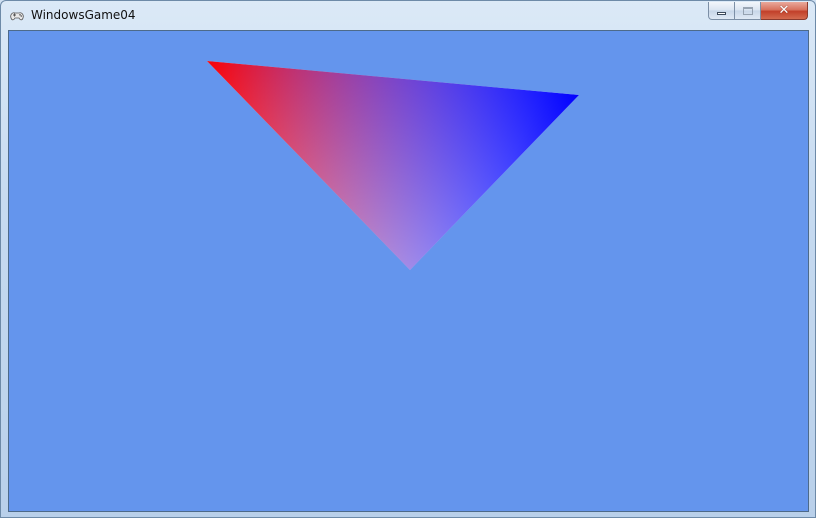 The height and width of the screenshot is (518, 816). What do you see at coordinates (408, 15) in the screenshot?
I see `title-bar: WindowsGame04 ✕` at bounding box center [408, 15].